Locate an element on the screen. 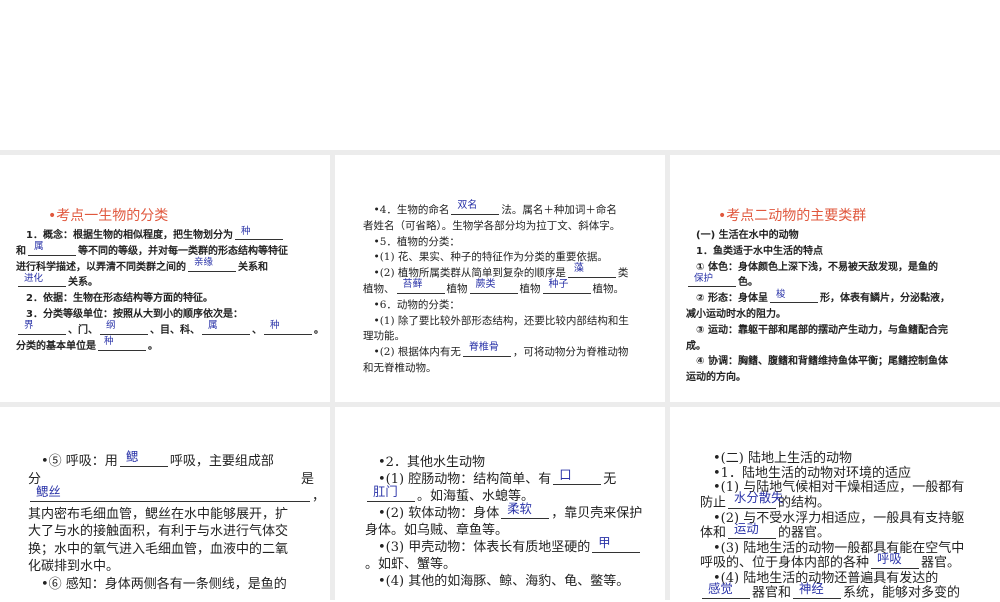  text-line: •(1) 腔肠动物：结构简单、有口无 is located at coordinates (503, 478).